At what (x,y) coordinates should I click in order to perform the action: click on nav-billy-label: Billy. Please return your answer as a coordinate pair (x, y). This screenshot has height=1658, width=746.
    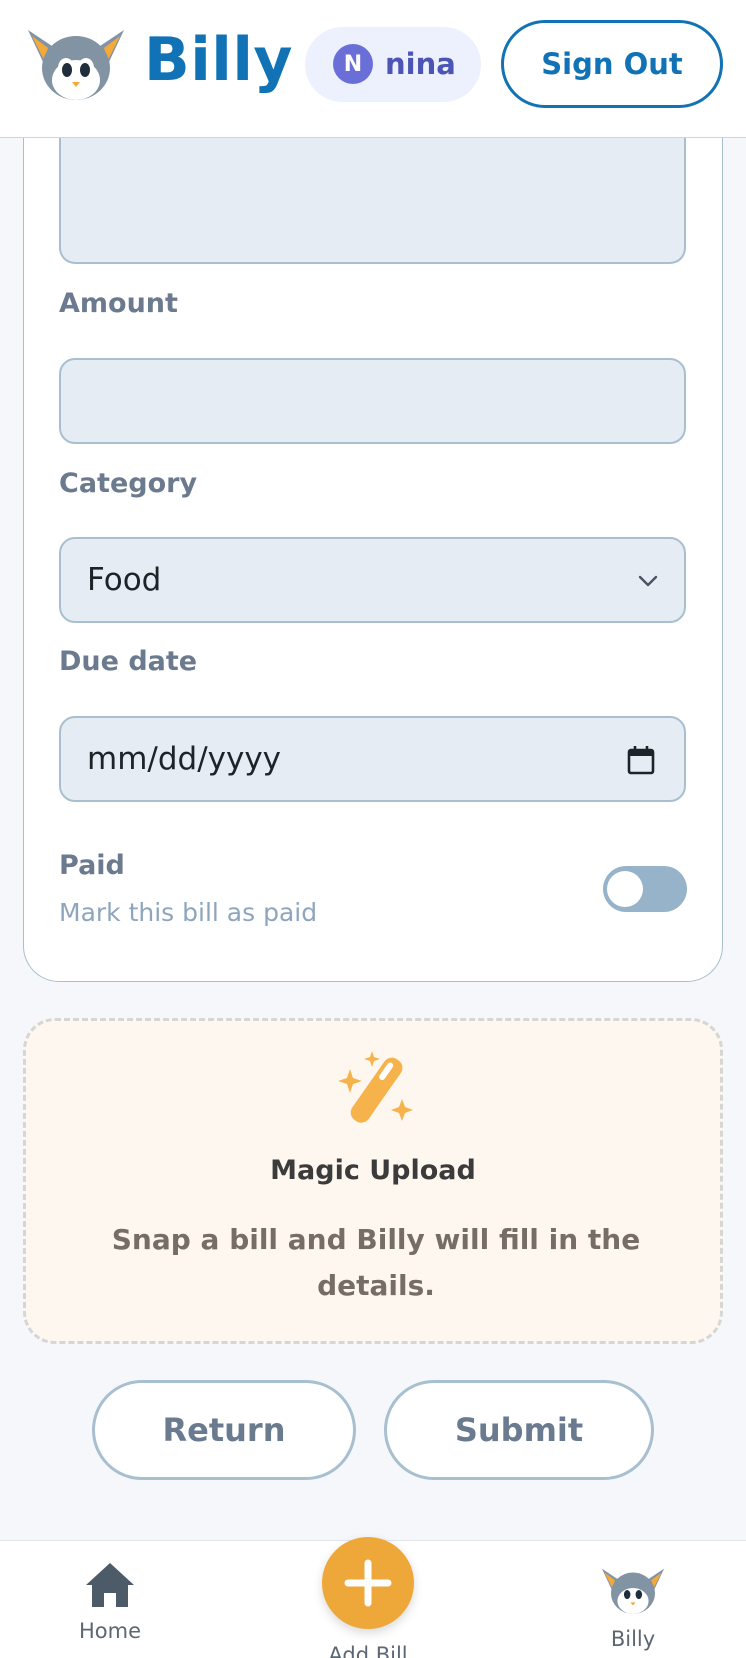
    Looking at the image, I should click on (633, 1639).